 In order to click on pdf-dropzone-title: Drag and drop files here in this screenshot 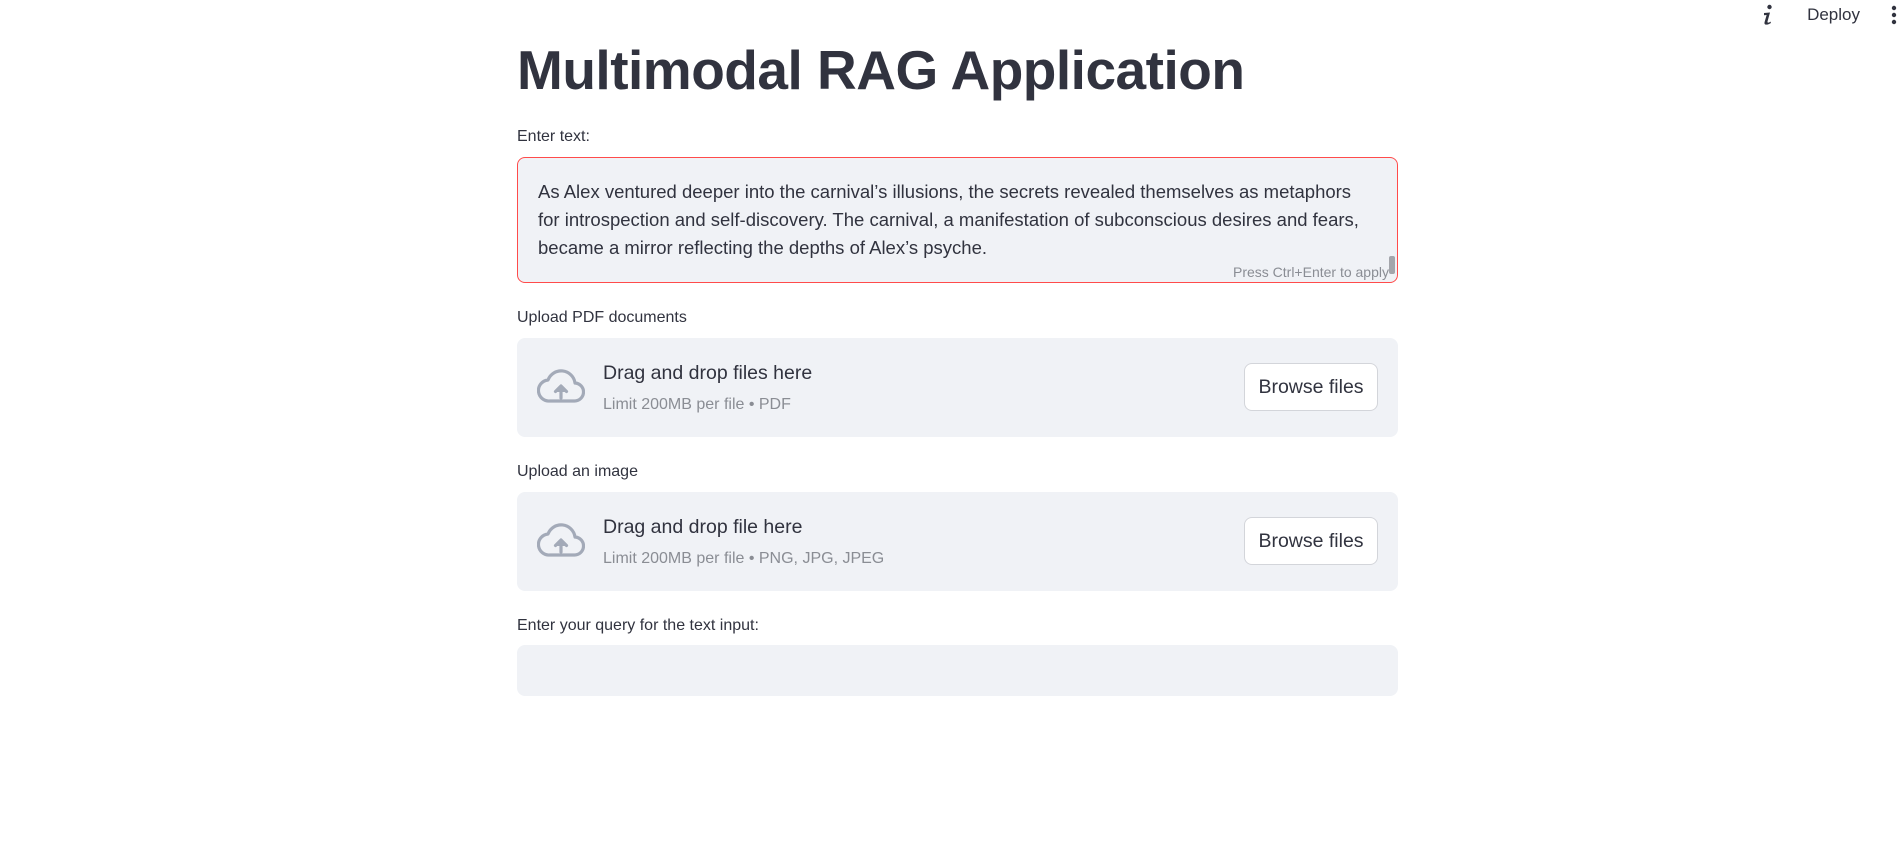, I will do `click(708, 373)`.